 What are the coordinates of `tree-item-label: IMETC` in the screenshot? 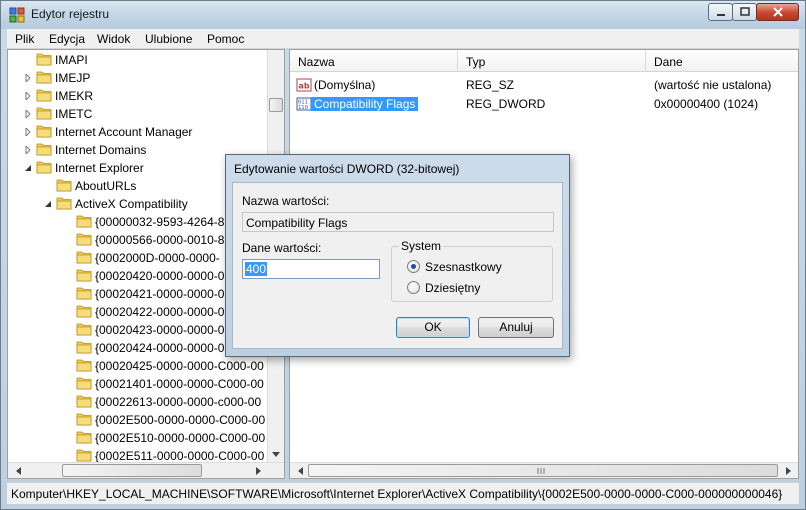 It's located at (74, 114).